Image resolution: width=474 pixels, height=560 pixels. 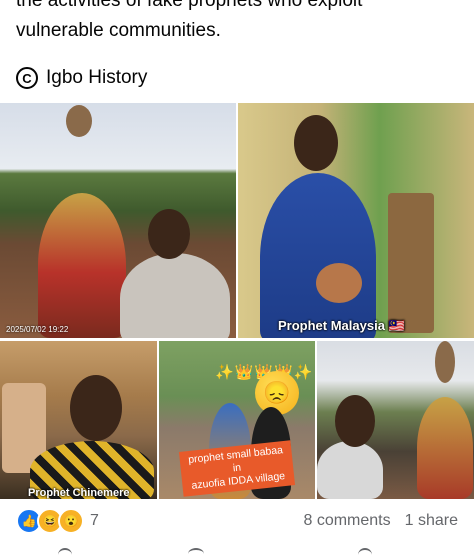 What do you see at coordinates (94, 521) in the screenshot?
I see `reaction-count: 7` at bounding box center [94, 521].